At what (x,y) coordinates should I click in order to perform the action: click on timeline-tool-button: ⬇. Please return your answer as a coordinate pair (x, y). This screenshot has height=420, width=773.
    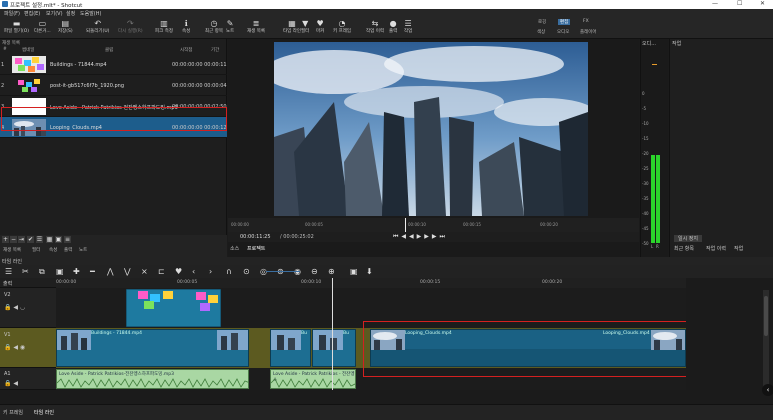
    Looking at the image, I should click on (369, 271).